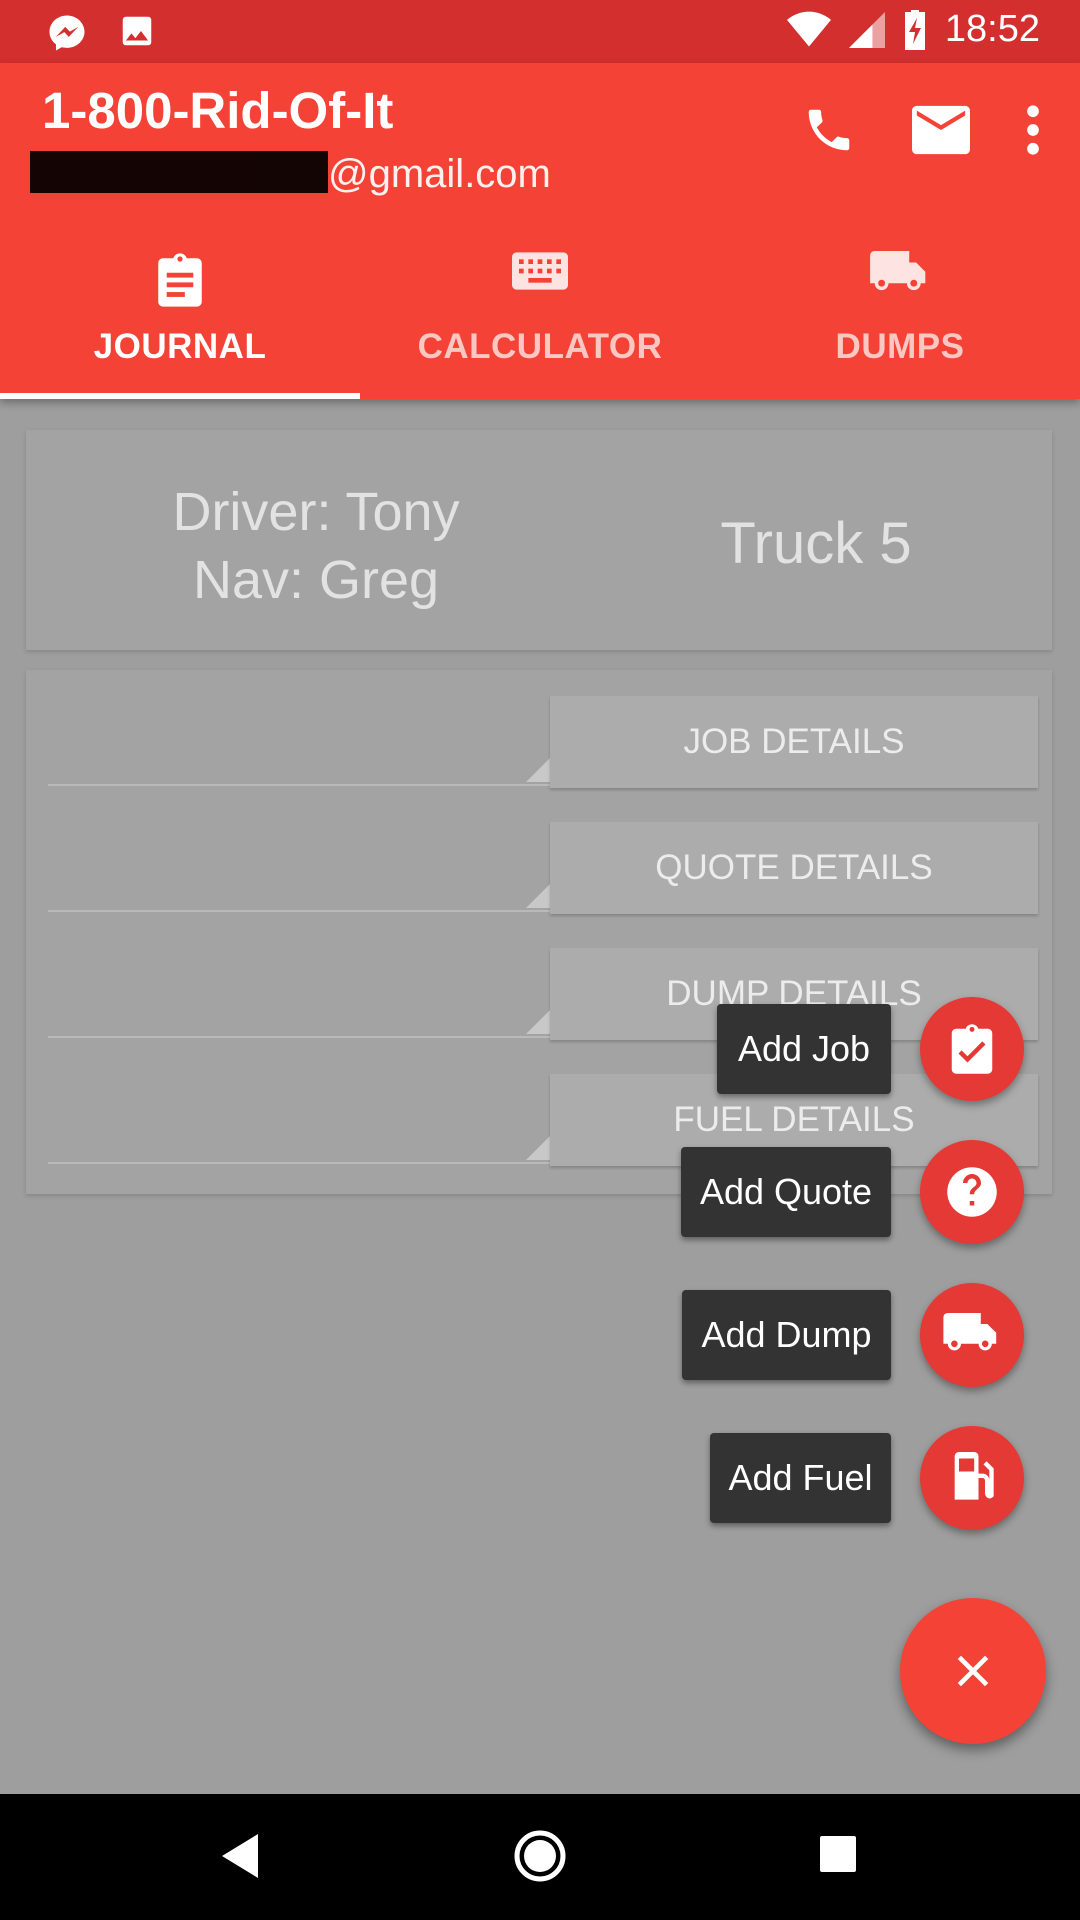 The image size is (1080, 1920). What do you see at coordinates (804, 1049) in the screenshot?
I see `add-job-label: Add Job` at bounding box center [804, 1049].